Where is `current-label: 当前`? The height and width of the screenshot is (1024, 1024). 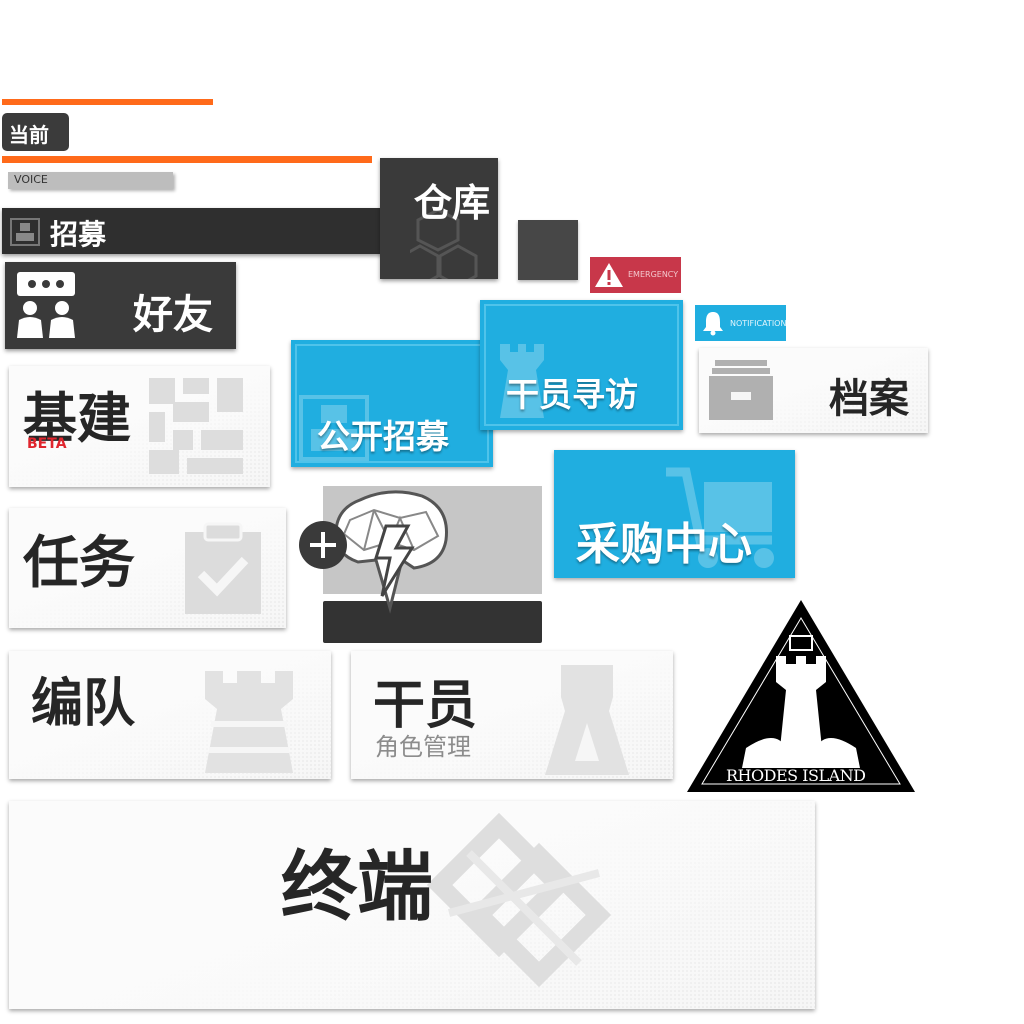
current-label: 当前 is located at coordinates (29, 135).